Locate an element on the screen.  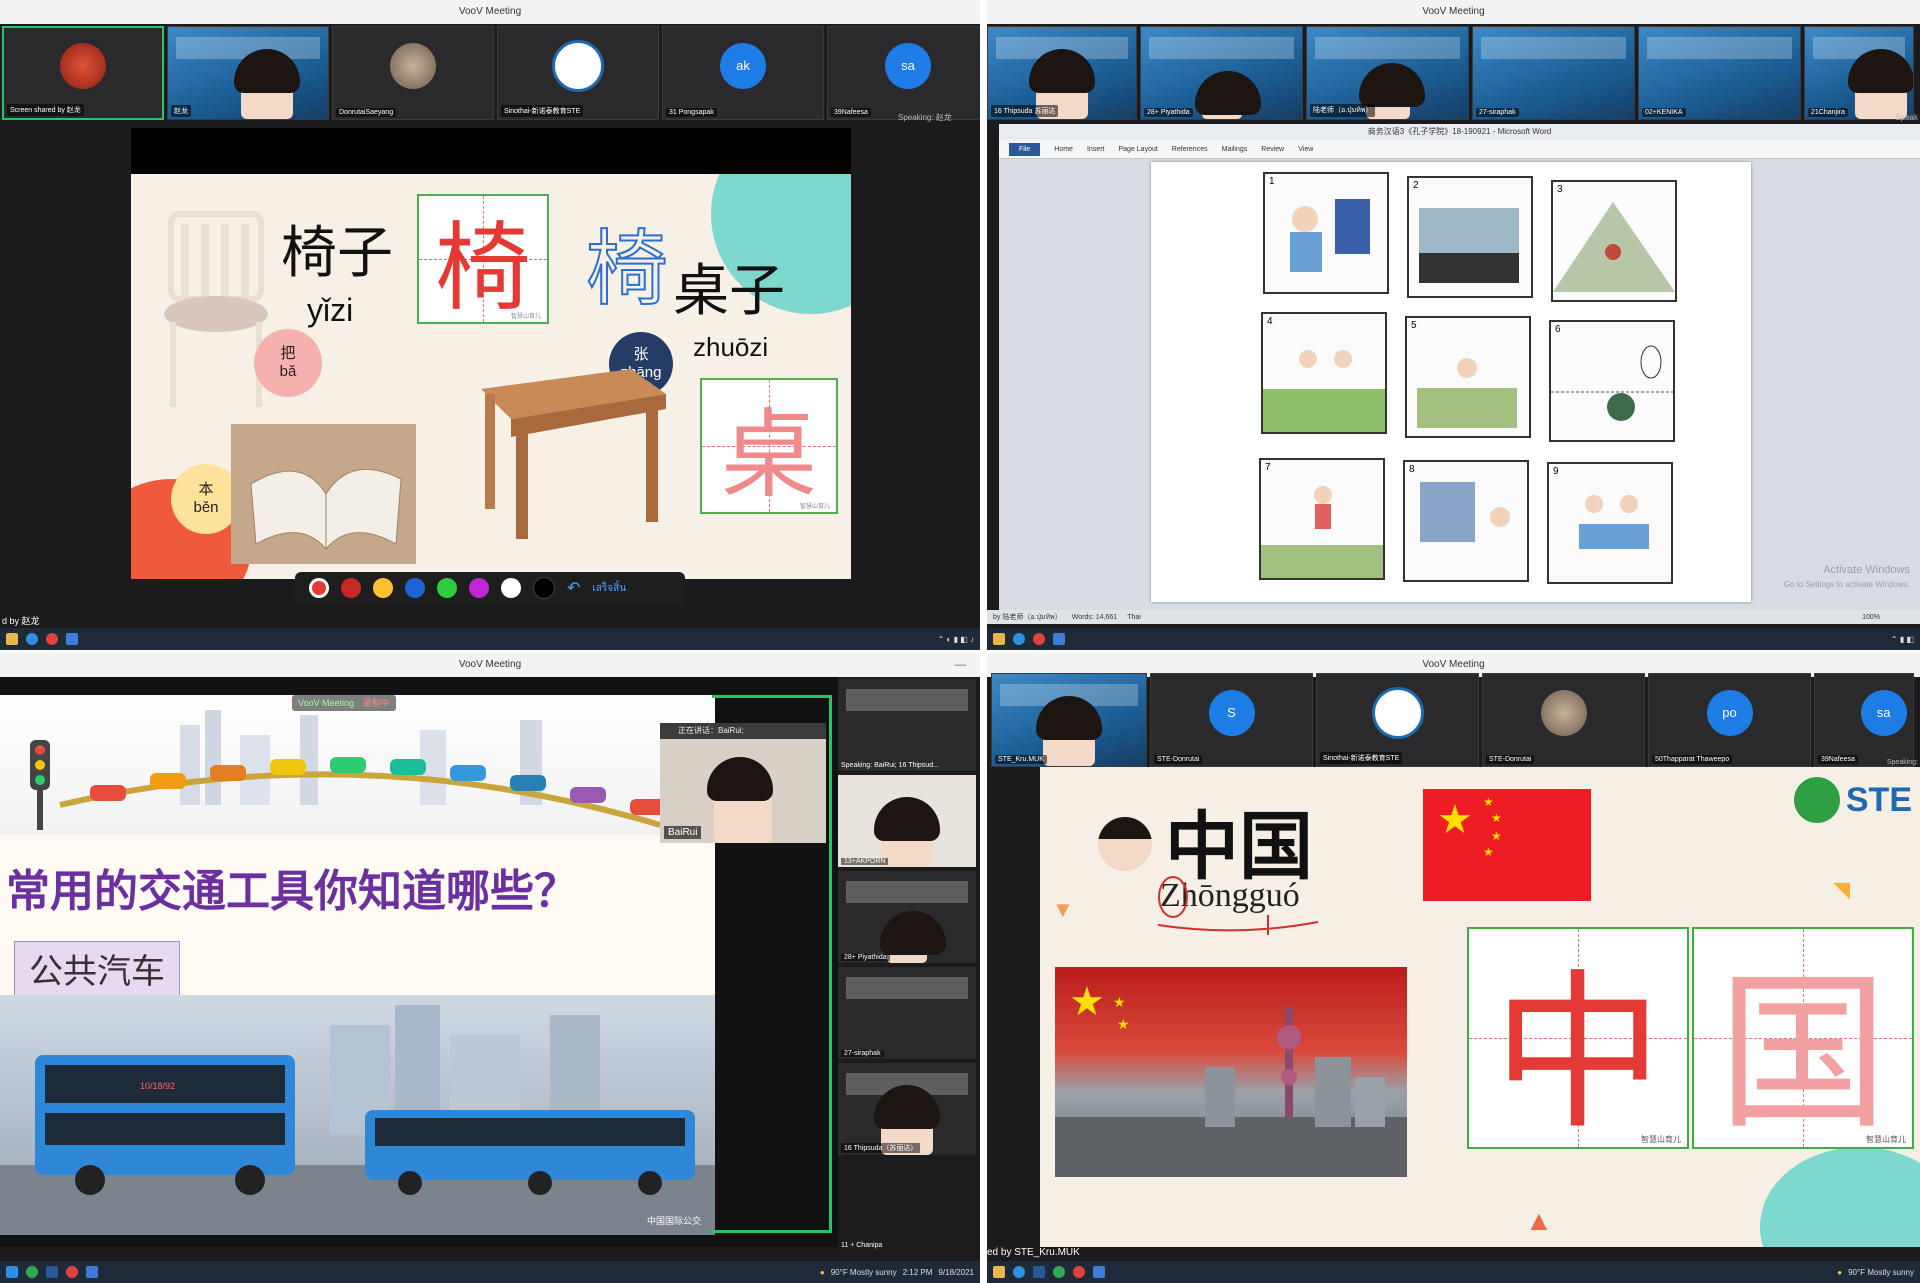
pen-color-yellow is located at coordinates (383, 588).